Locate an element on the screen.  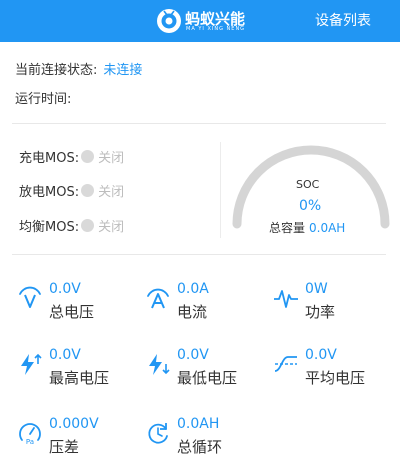
logo-pinyin-text: MA YI XING NENG is located at coordinates (216, 29).